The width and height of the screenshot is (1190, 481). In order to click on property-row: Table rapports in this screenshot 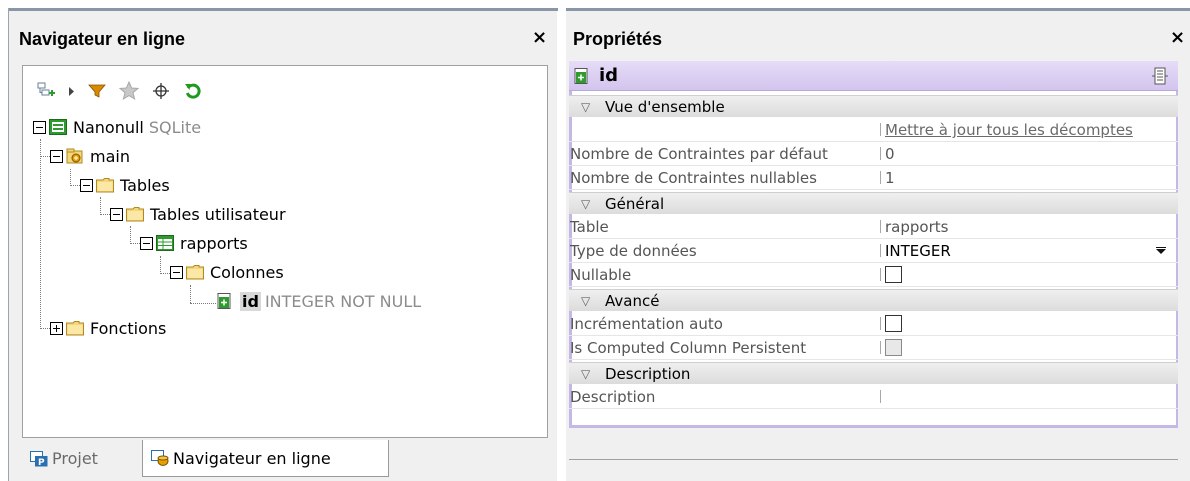, I will do `click(873, 227)`.